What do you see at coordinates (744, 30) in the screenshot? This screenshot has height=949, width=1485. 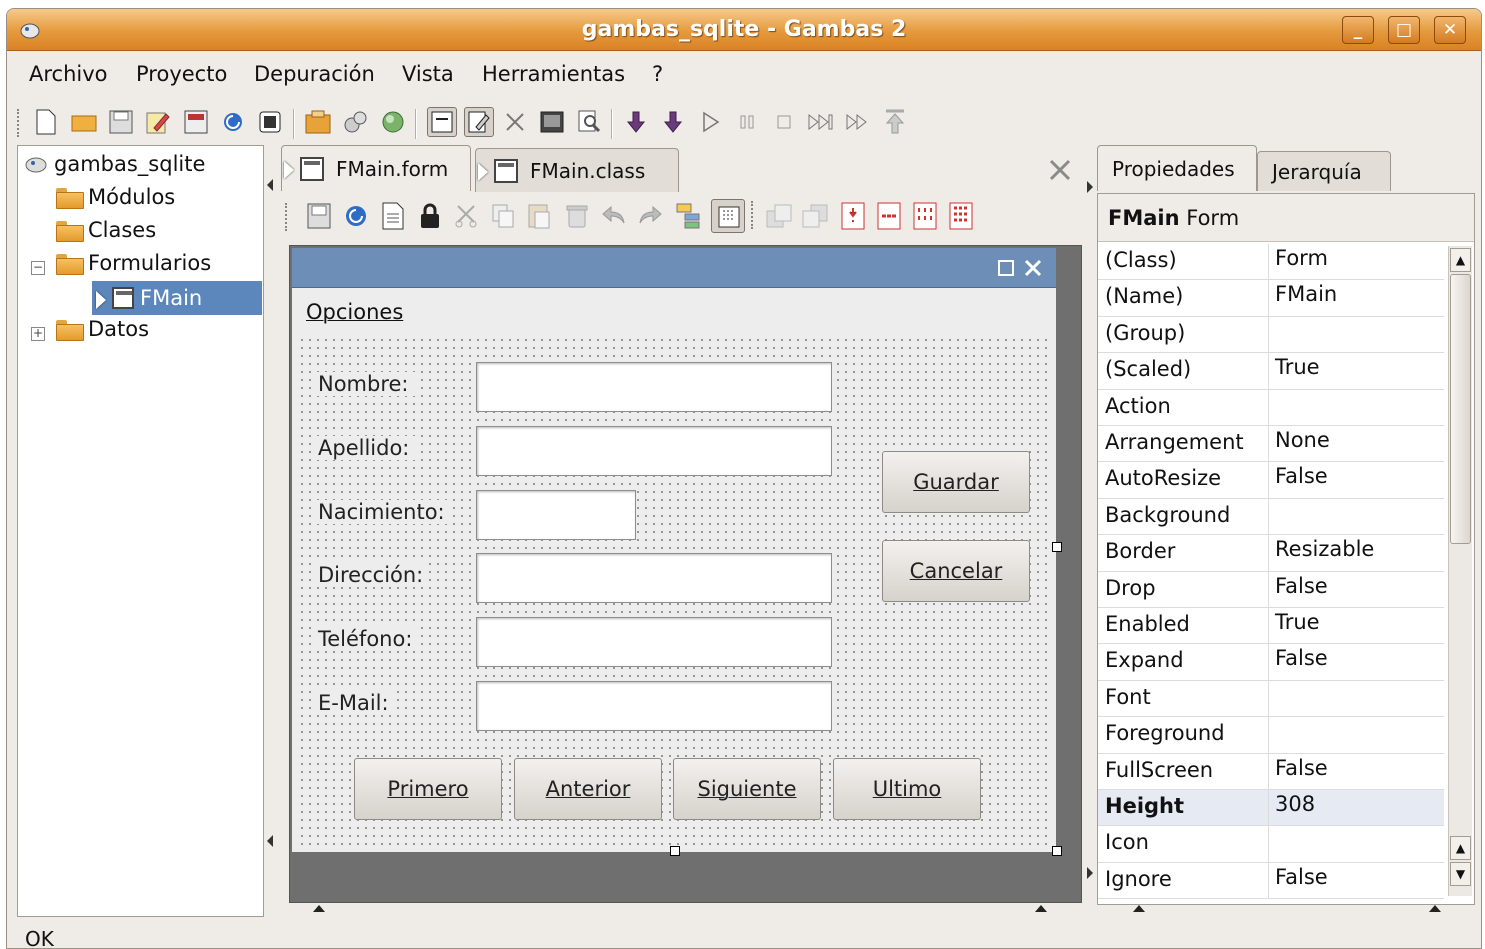 I see `title-bar: gambas_sqlite - Gambas 2 _ □ ✕` at bounding box center [744, 30].